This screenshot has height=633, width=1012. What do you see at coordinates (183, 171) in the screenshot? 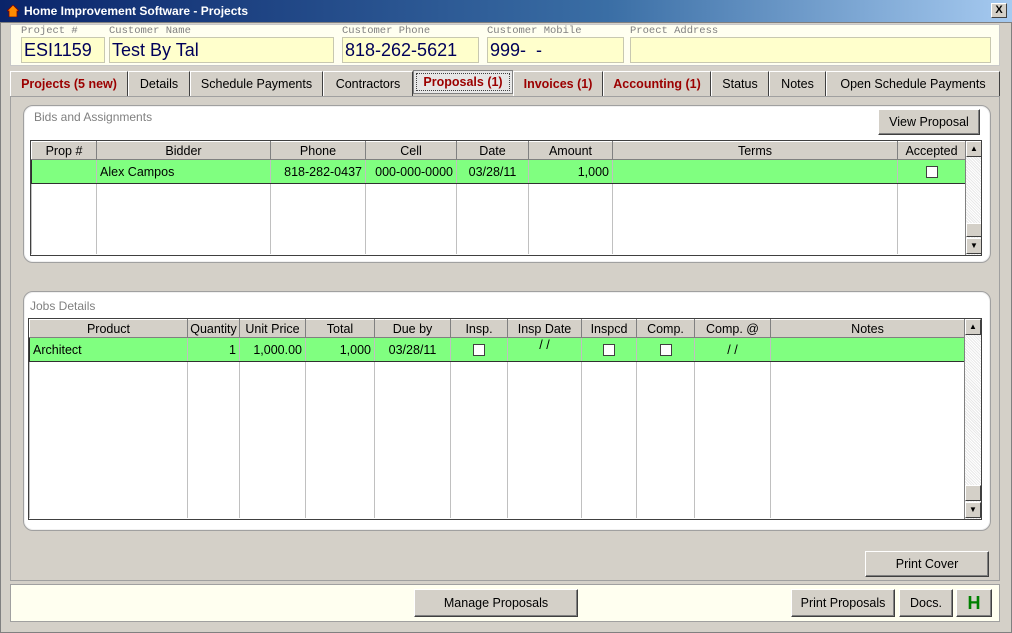
I see `cell-bidder: Alex Campos` at bounding box center [183, 171].